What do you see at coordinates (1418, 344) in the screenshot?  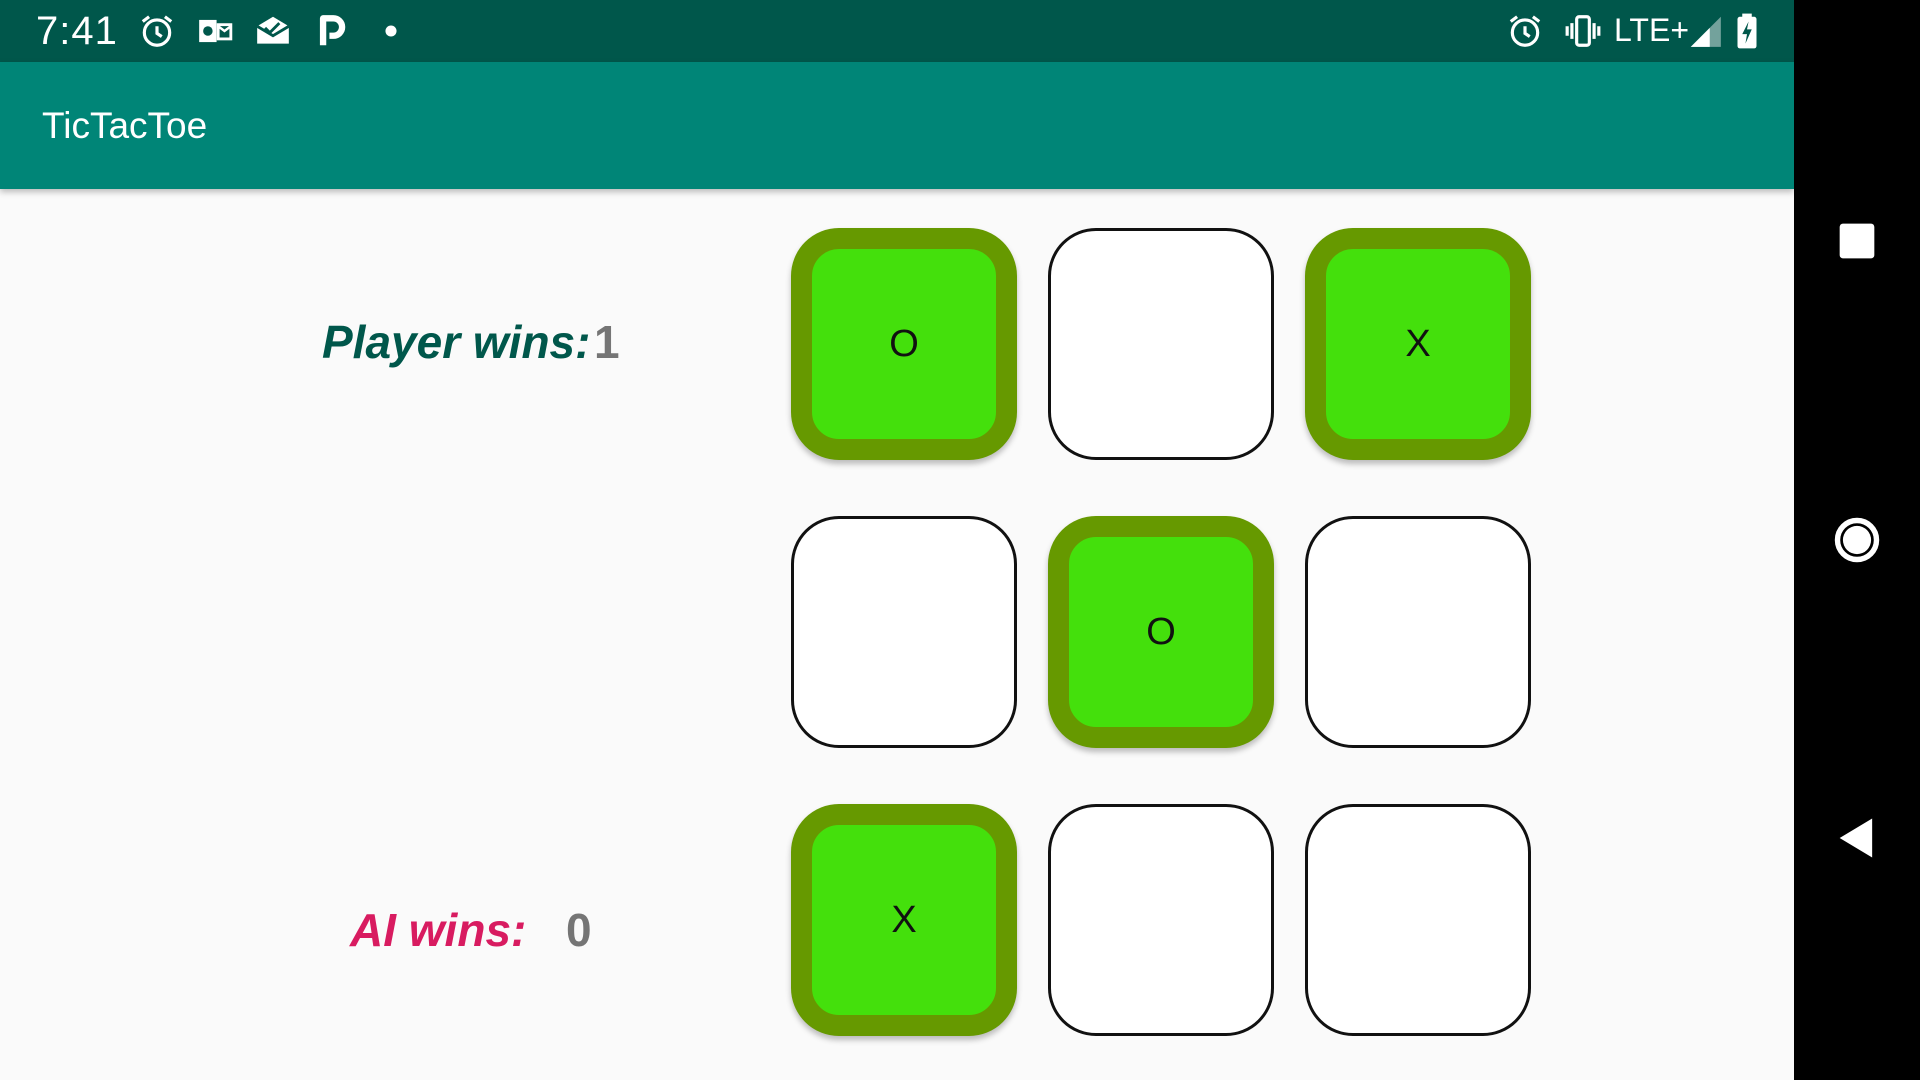 I see `board-cell-3: X` at bounding box center [1418, 344].